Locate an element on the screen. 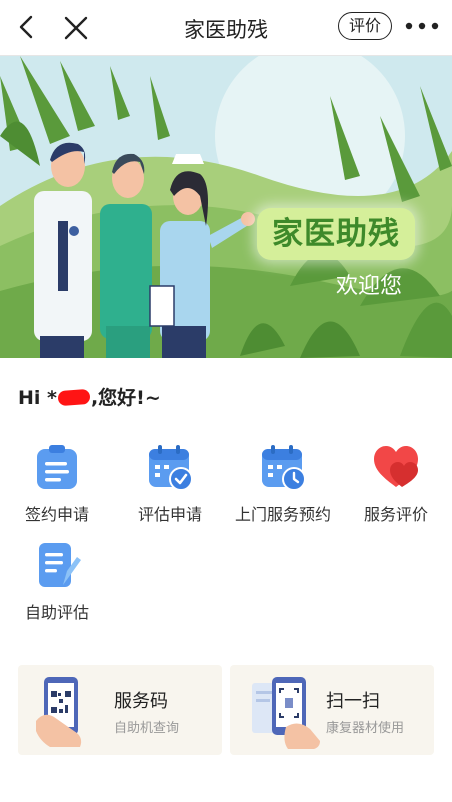 This screenshot has height=802, width=452. service-code-card: 服务码 自助机查询 is located at coordinates (120, 710).